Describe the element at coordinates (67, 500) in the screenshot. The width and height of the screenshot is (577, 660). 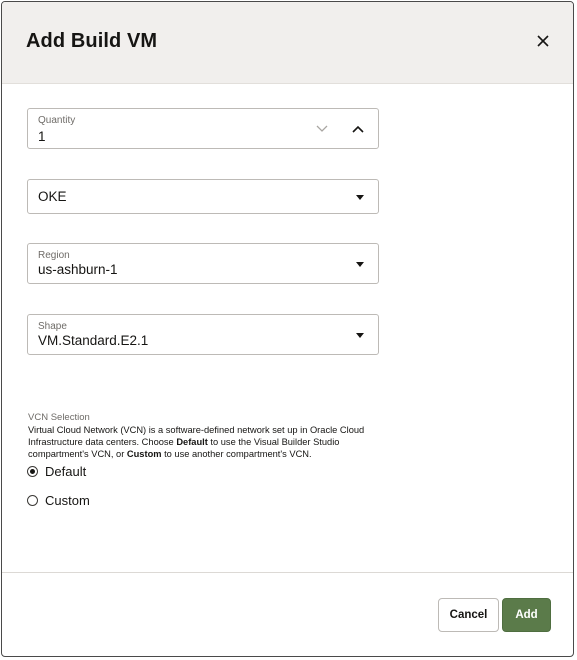
I see `radio-custom-label: Custom` at that location.